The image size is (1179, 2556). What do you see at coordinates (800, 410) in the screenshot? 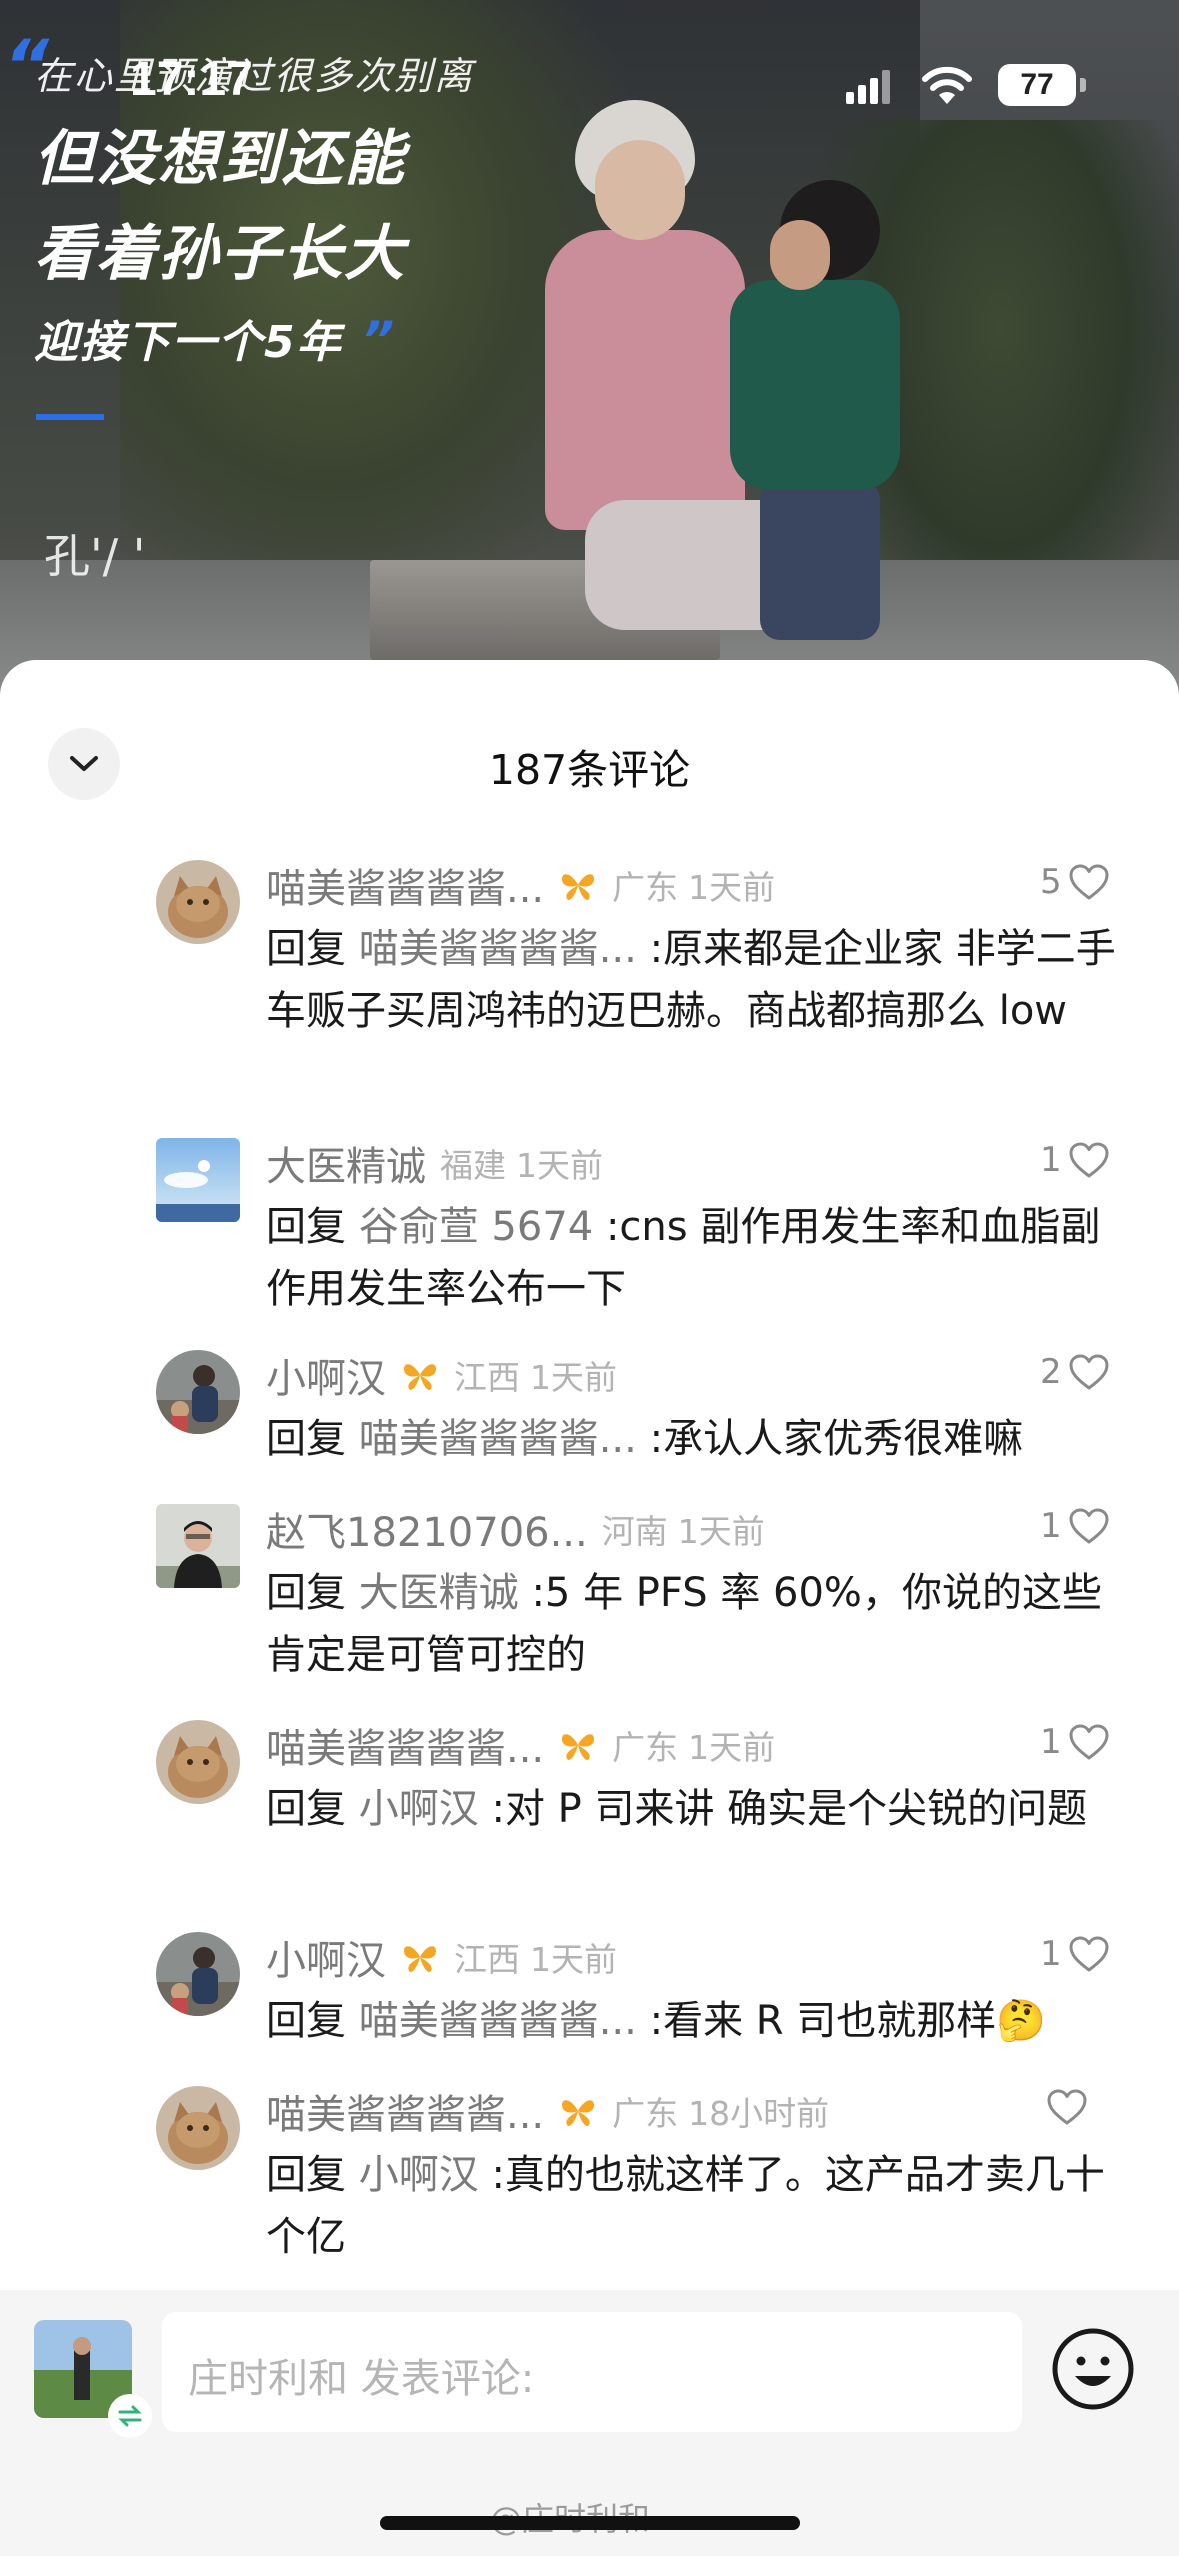
I see `child-figure` at bounding box center [800, 410].